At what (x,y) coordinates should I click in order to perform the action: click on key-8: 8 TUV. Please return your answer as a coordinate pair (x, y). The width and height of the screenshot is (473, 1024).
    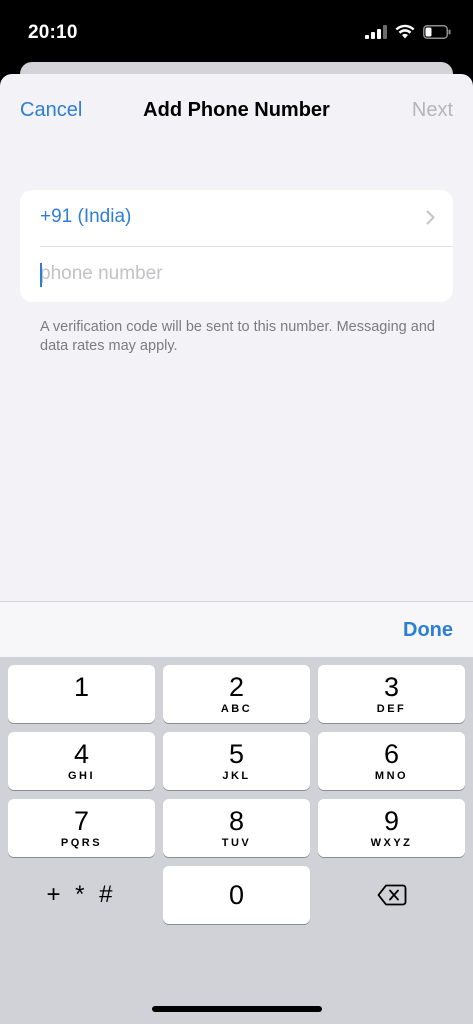
    Looking at the image, I should click on (236, 828).